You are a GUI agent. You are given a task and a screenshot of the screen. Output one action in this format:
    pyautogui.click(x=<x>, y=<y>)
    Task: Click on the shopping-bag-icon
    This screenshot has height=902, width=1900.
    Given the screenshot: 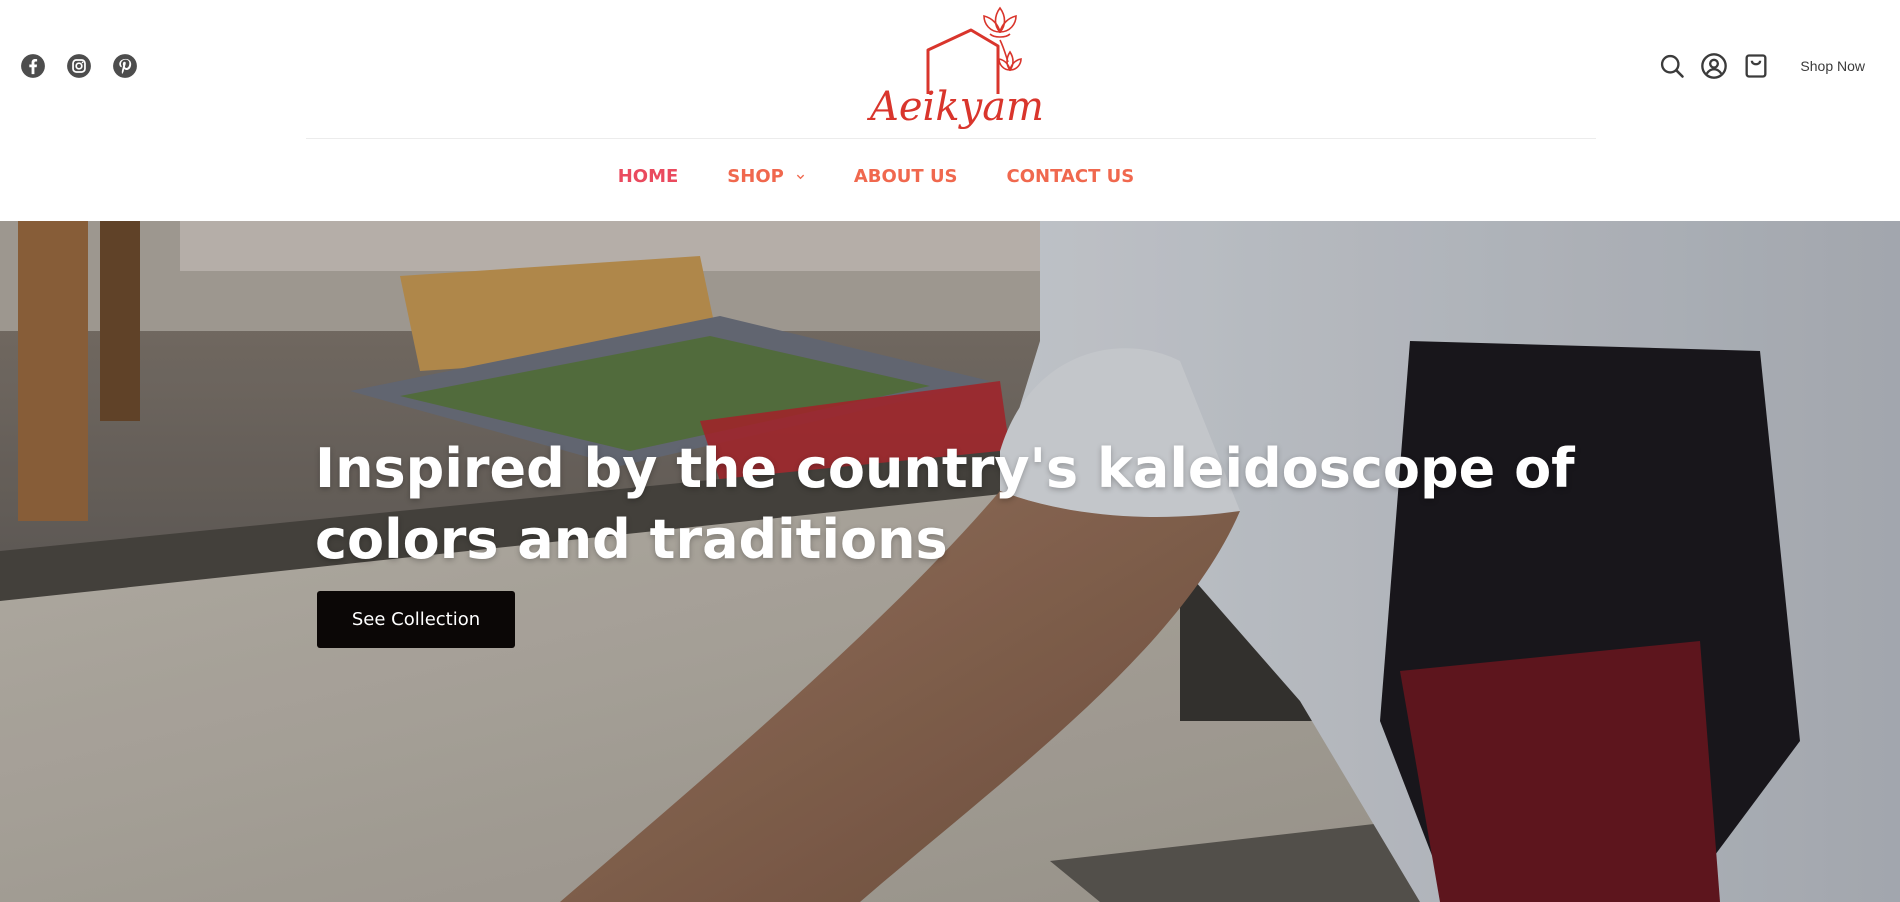 What is the action you would take?
    pyautogui.click(x=1756, y=66)
    